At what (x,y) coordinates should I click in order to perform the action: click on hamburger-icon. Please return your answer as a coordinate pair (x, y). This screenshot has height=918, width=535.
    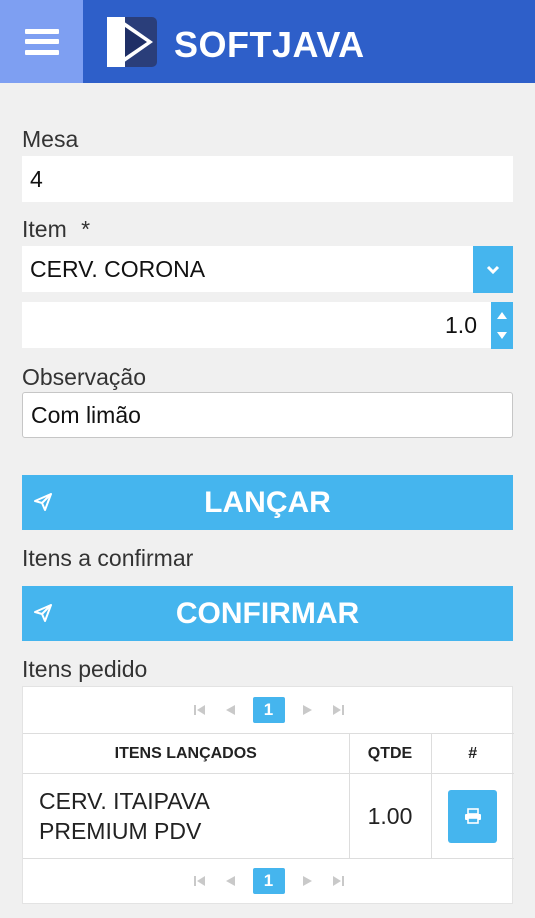
    Looking at the image, I should click on (41, 41).